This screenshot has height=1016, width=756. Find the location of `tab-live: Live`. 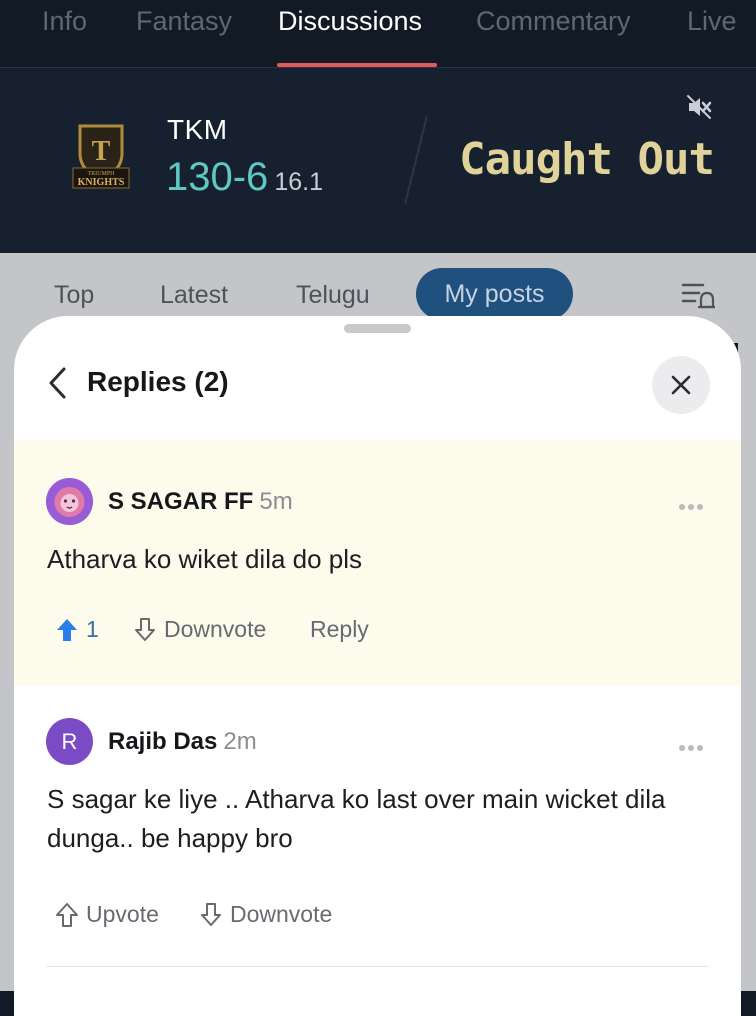

tab-live: Live is located at coordinates (712, 21).